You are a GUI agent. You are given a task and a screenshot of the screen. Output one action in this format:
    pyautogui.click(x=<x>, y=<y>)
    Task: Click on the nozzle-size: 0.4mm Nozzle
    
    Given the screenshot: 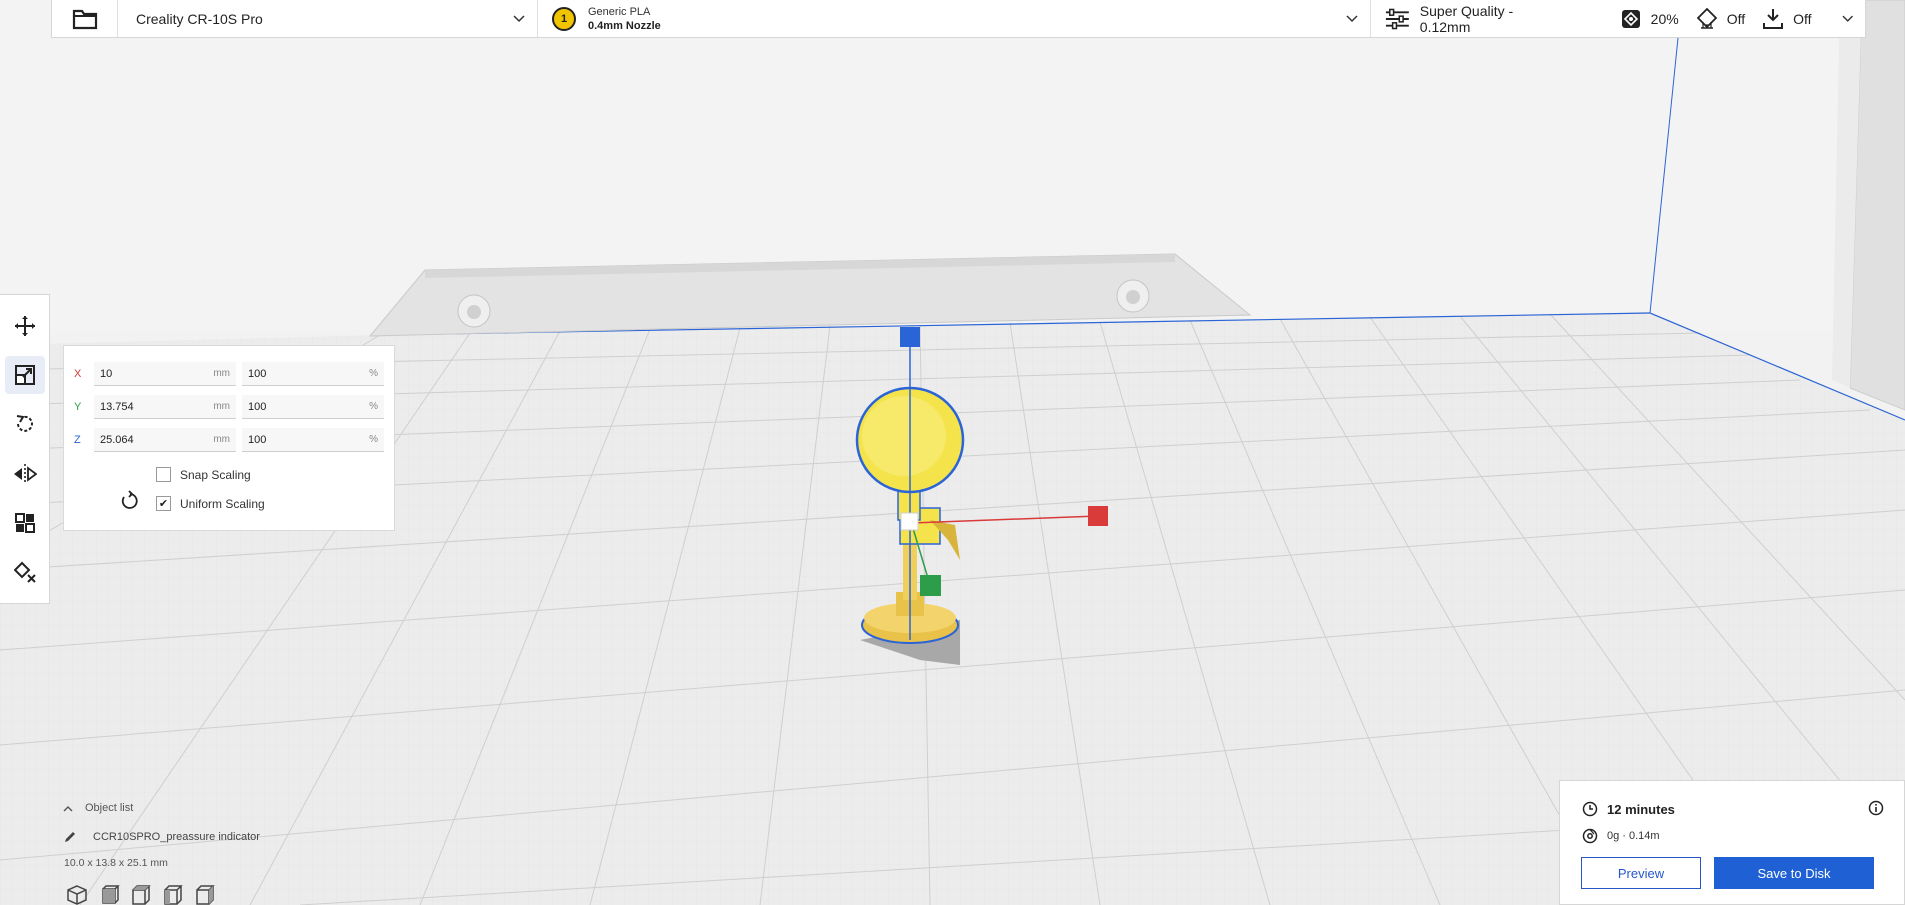 What is the action you would take?
    pyautogui.click(x=624, y=25)
    